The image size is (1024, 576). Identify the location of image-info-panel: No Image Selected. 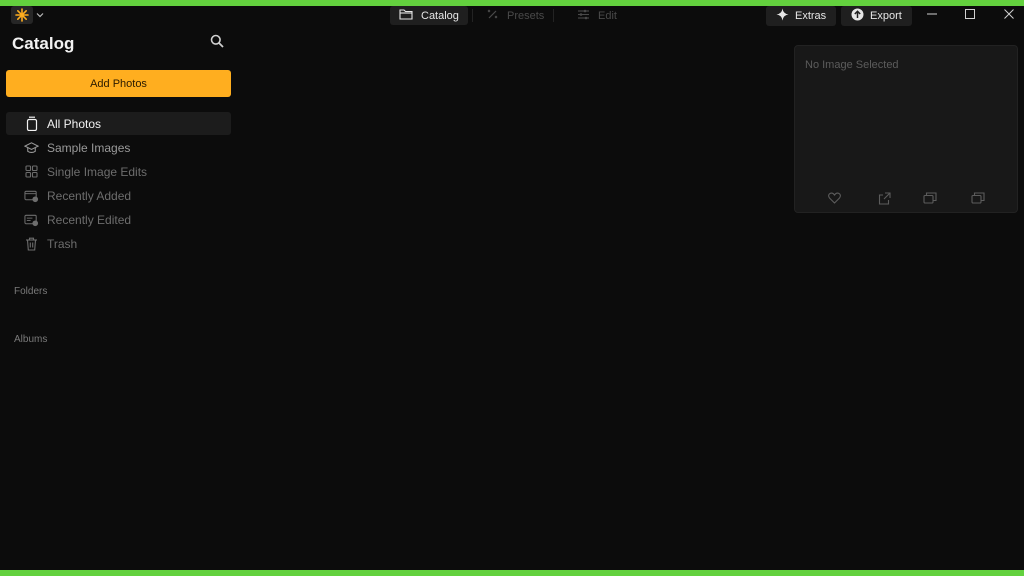
(906, 129).